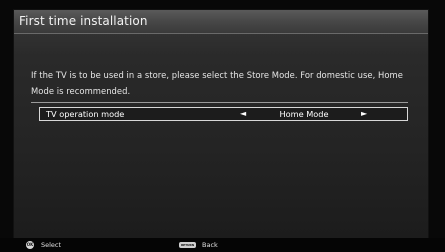 Image resolution: width=445 pixels, height=252 pixels. I want to click on dialog-title: First time installation, so click(83, 21).